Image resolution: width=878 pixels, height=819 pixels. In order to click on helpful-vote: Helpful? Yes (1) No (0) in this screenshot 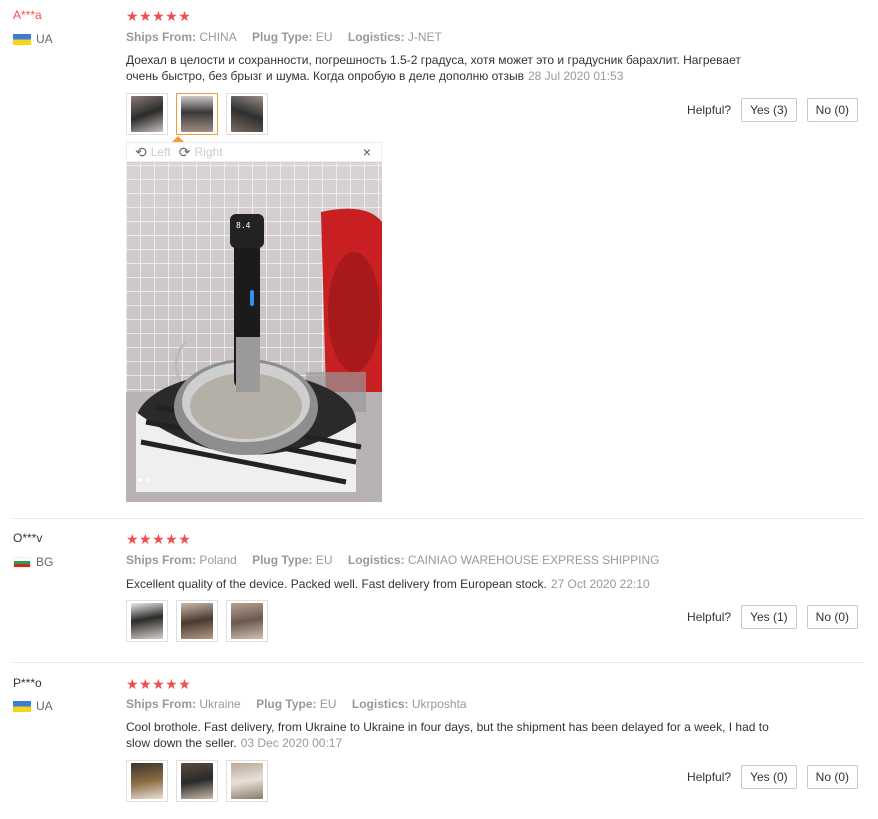, I will do `click(772, 617)`.